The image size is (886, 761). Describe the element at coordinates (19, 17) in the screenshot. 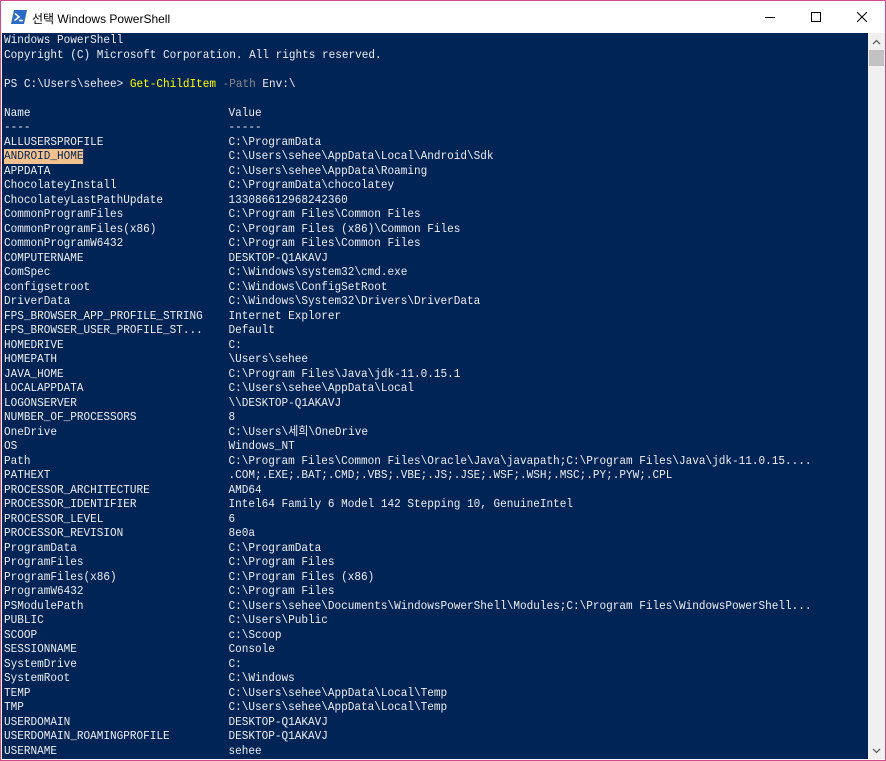

I see `powershell-icon` at that location.